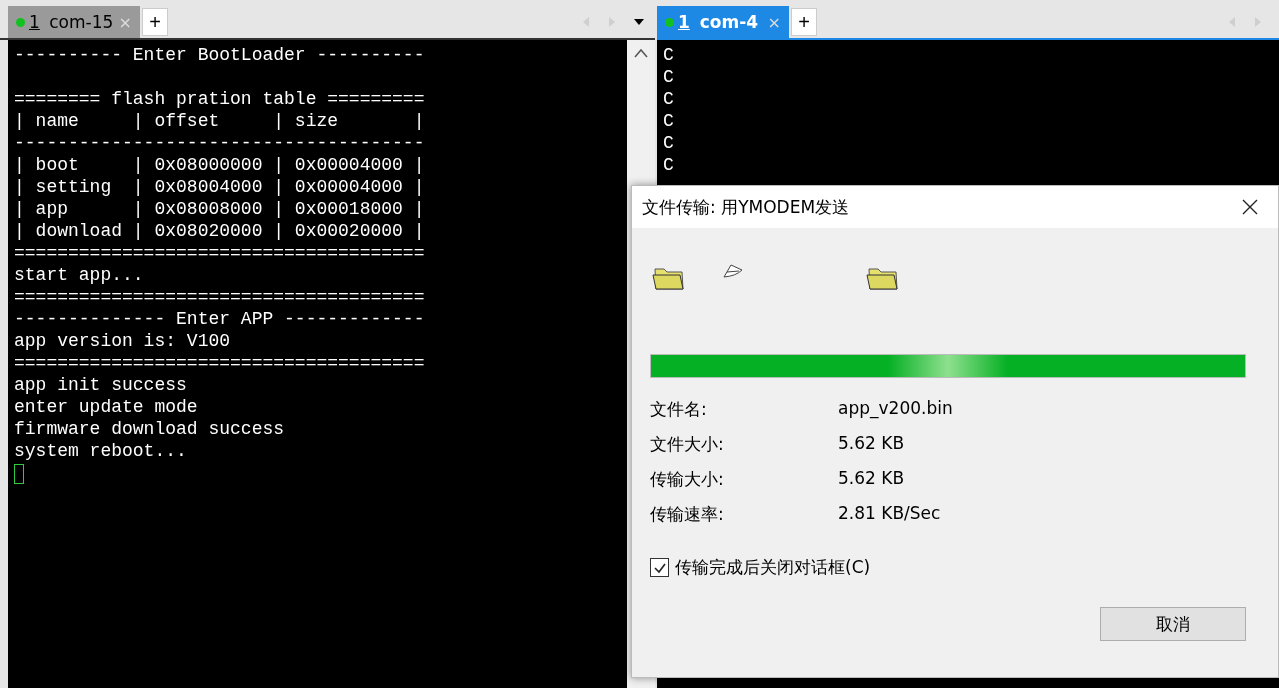 The height and width of the screenshot is (688, 1279). What do you see at coordinates (220, 209) in the screenshot?
I see `terminal-line: | app | 0x08008000 | 0x00018000 |` at bounding box center [220, 209].